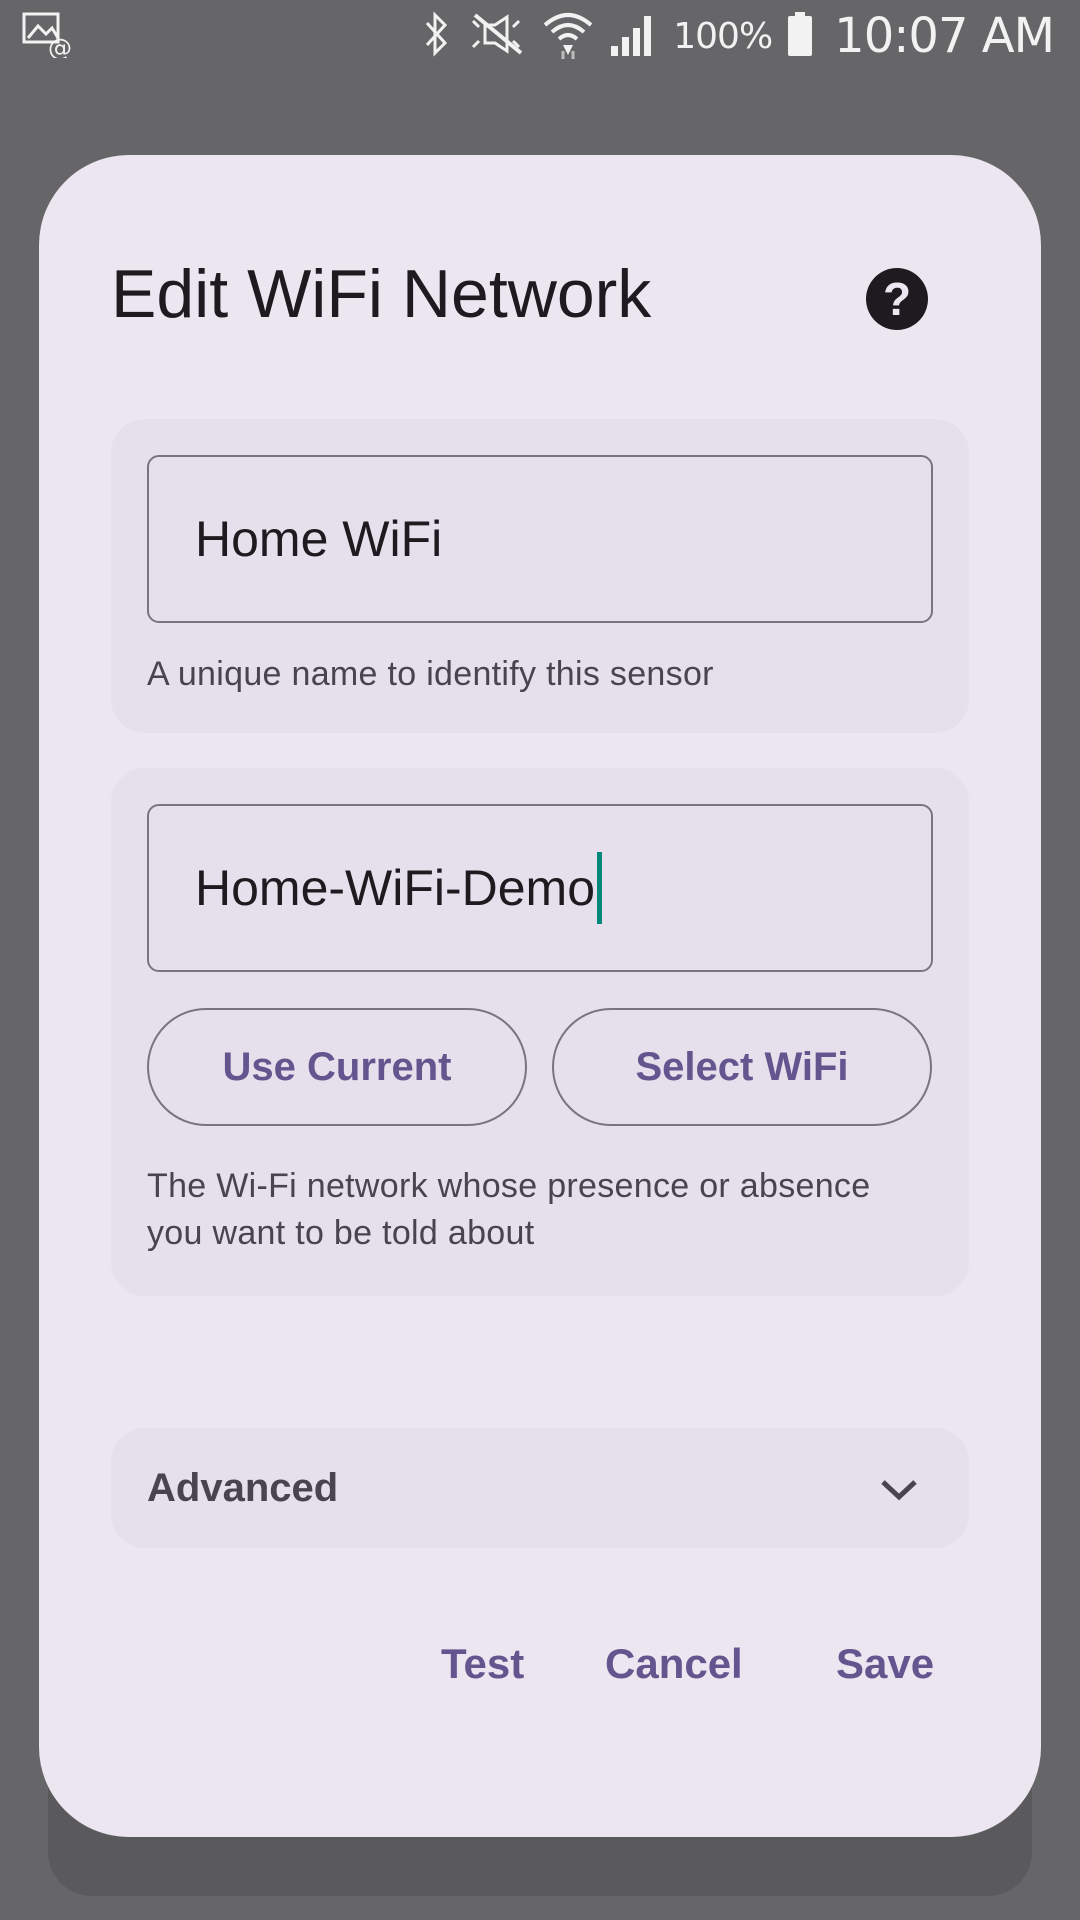 The height and width of the screenshot is (1920, 1080). What do you see at coordinates (395, 888) in the screenshot?
I see `ssid-input-value: Home-WiFi-Demo` at bounding box center [395, 888].